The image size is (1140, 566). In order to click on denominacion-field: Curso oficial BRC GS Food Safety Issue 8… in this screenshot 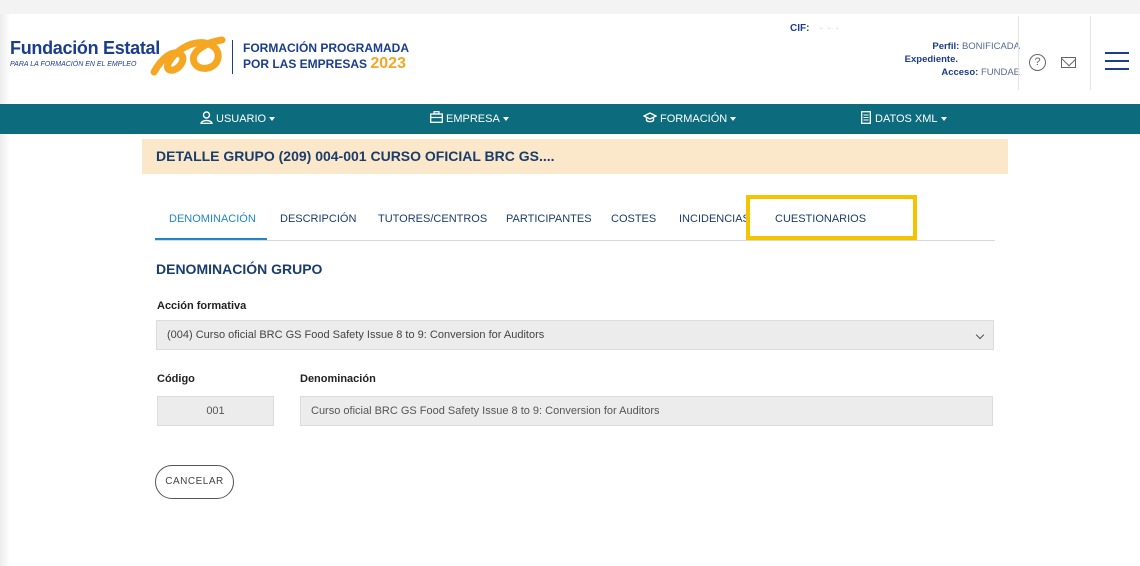, I will do `click(646, 411)`.